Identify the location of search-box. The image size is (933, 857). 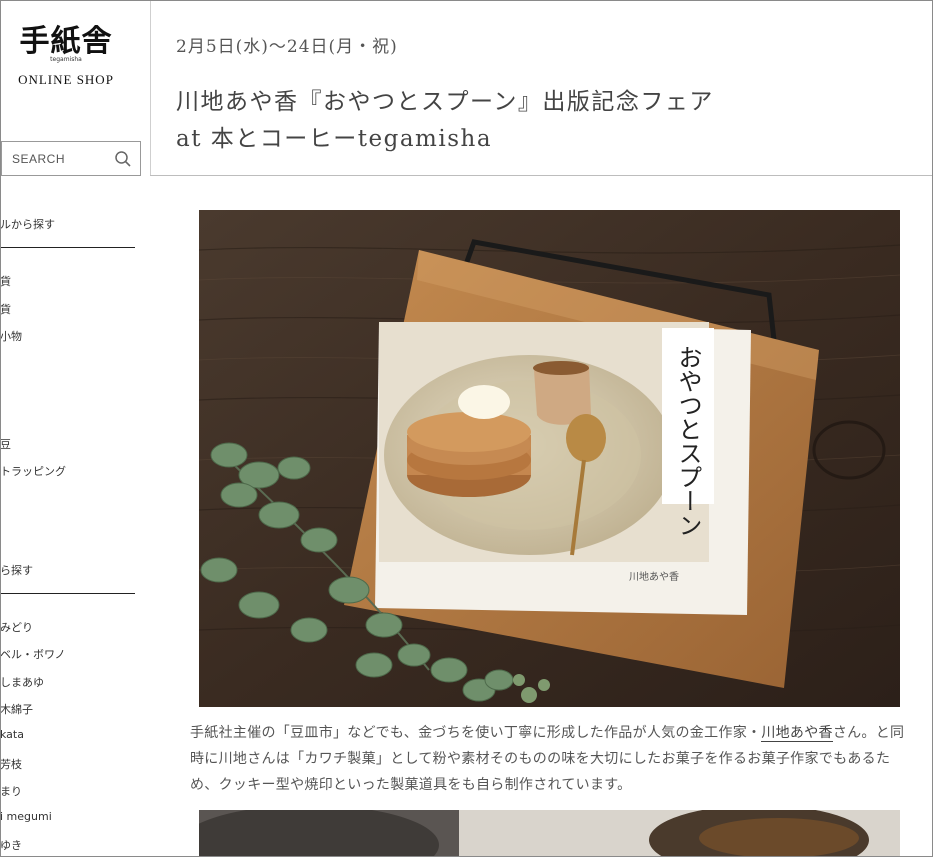
(71, 158).